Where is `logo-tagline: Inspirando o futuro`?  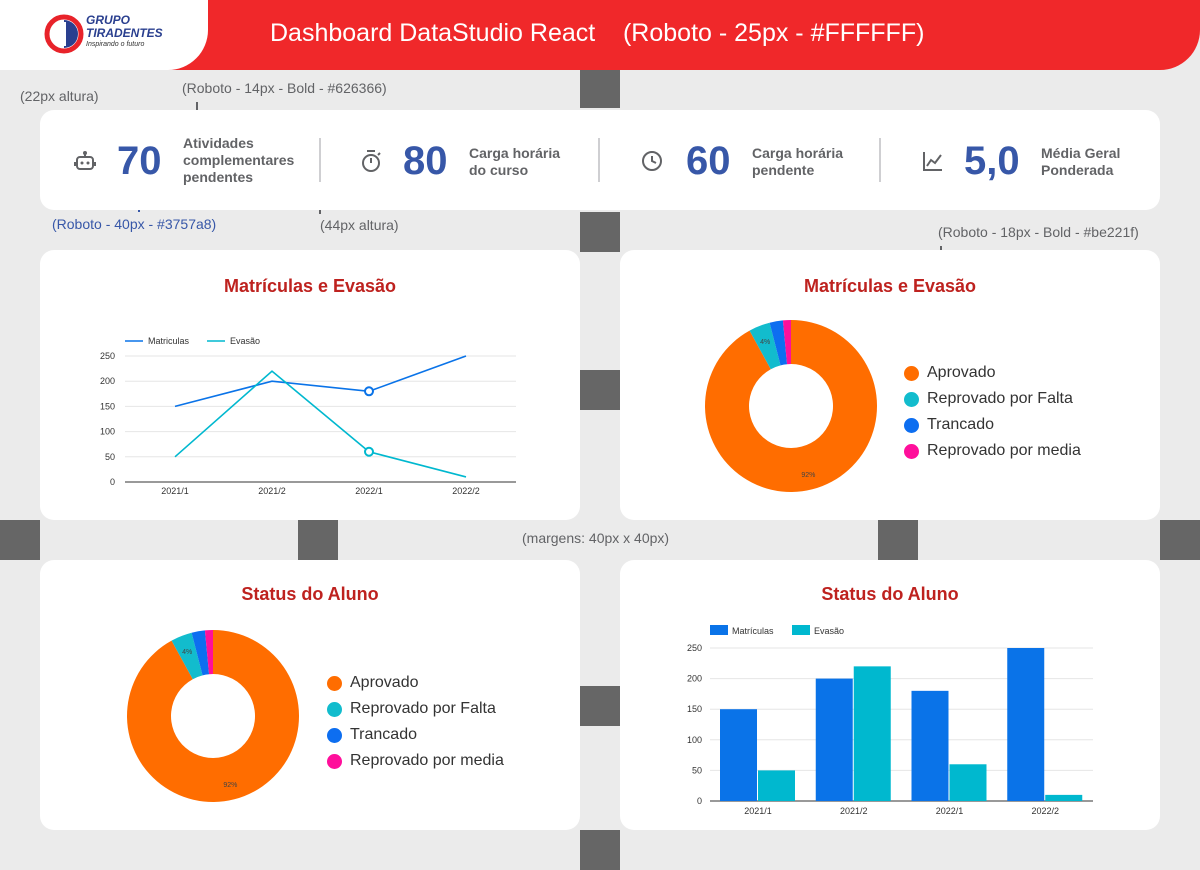 logo-tagline: Inspirando o futuro is located at coordinates (115, 44).